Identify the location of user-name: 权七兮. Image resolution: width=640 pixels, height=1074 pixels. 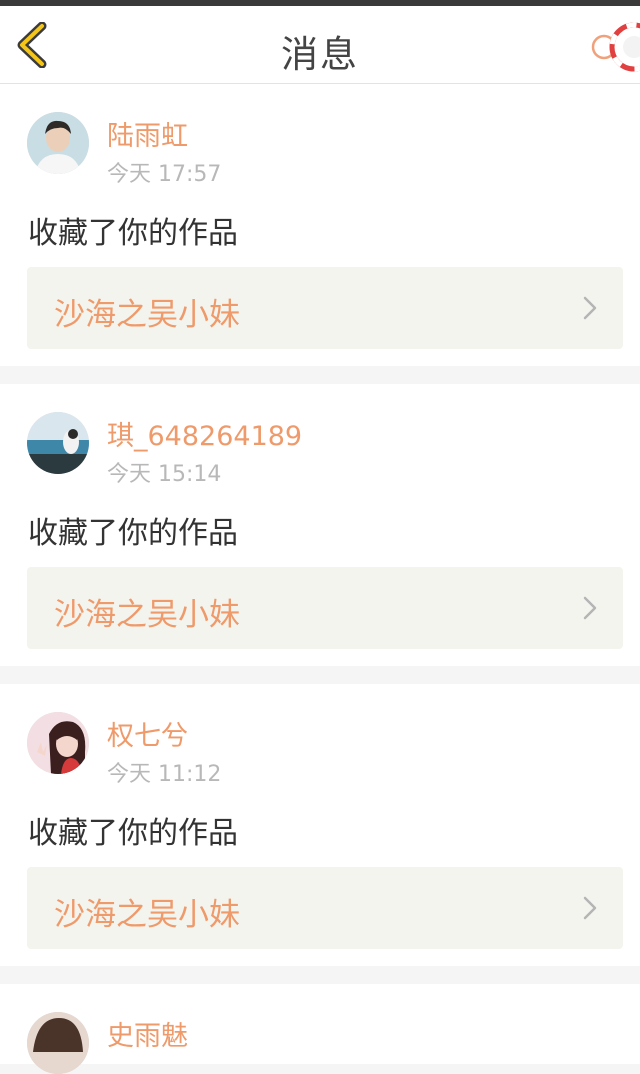
(147, 733).